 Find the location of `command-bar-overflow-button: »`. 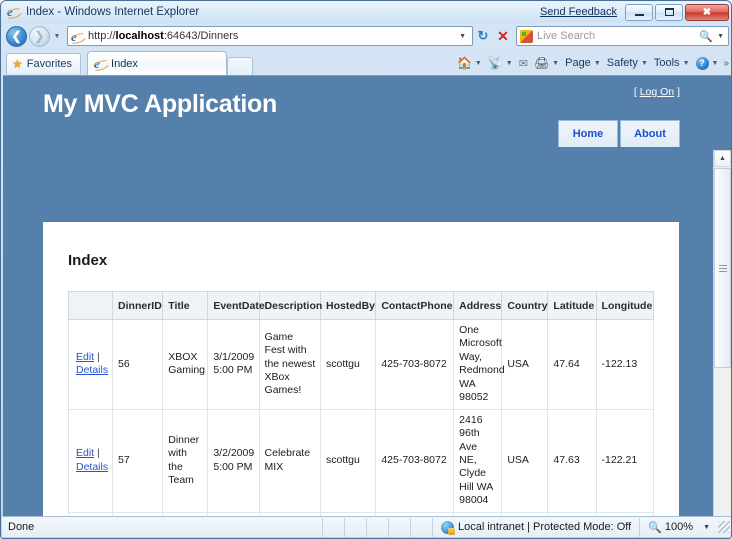

command-bar-overflow-button: » is located at coordinates (726, 63).